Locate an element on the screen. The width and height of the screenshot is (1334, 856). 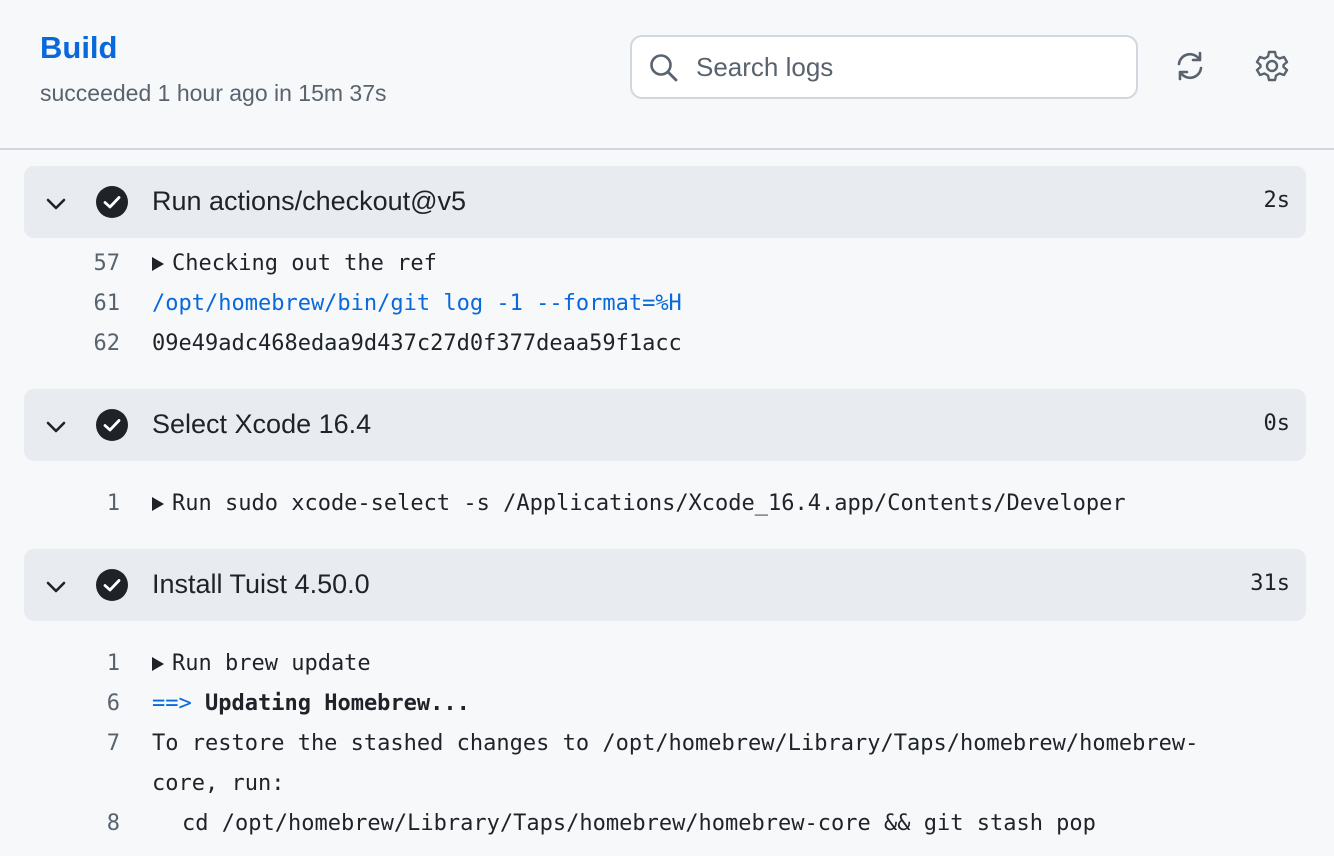
log-line: 1 Run brew update is located at coordinates (667, 664).